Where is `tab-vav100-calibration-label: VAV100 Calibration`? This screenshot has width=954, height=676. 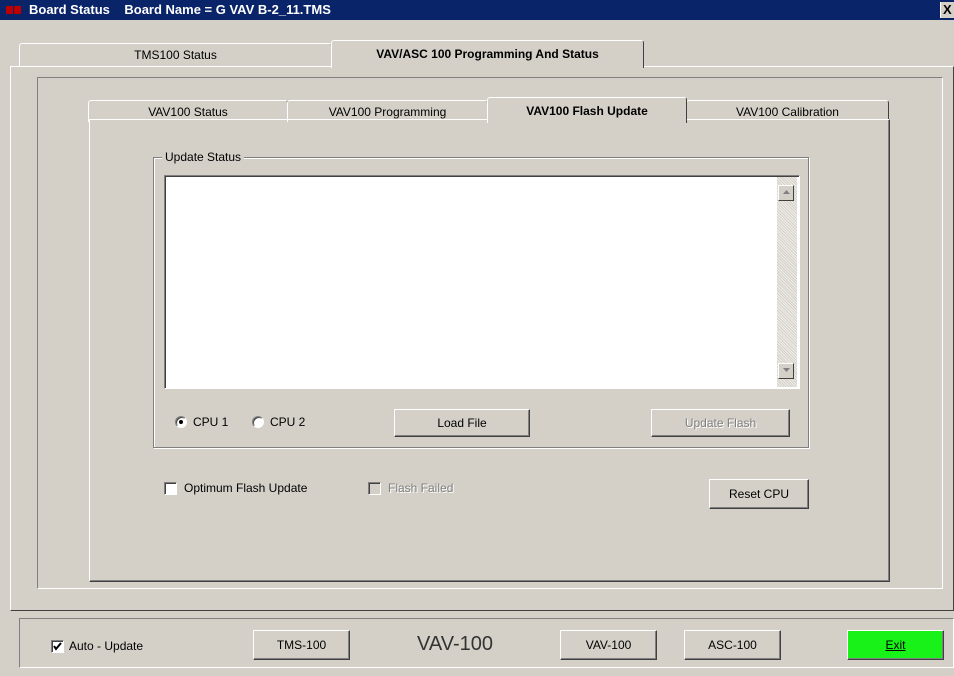
tab-vav100-calibration-label: VAV100 Calibration is located at coordinates (787, 112).